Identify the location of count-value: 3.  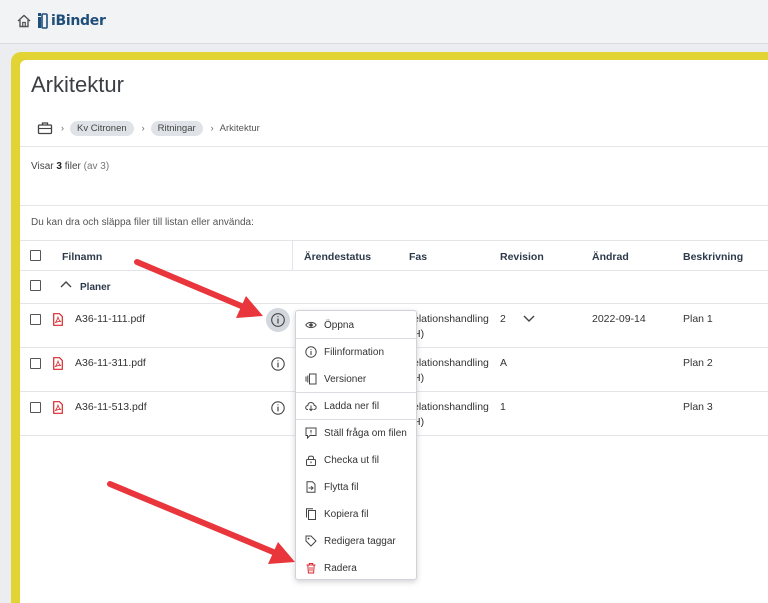
(59, 166).